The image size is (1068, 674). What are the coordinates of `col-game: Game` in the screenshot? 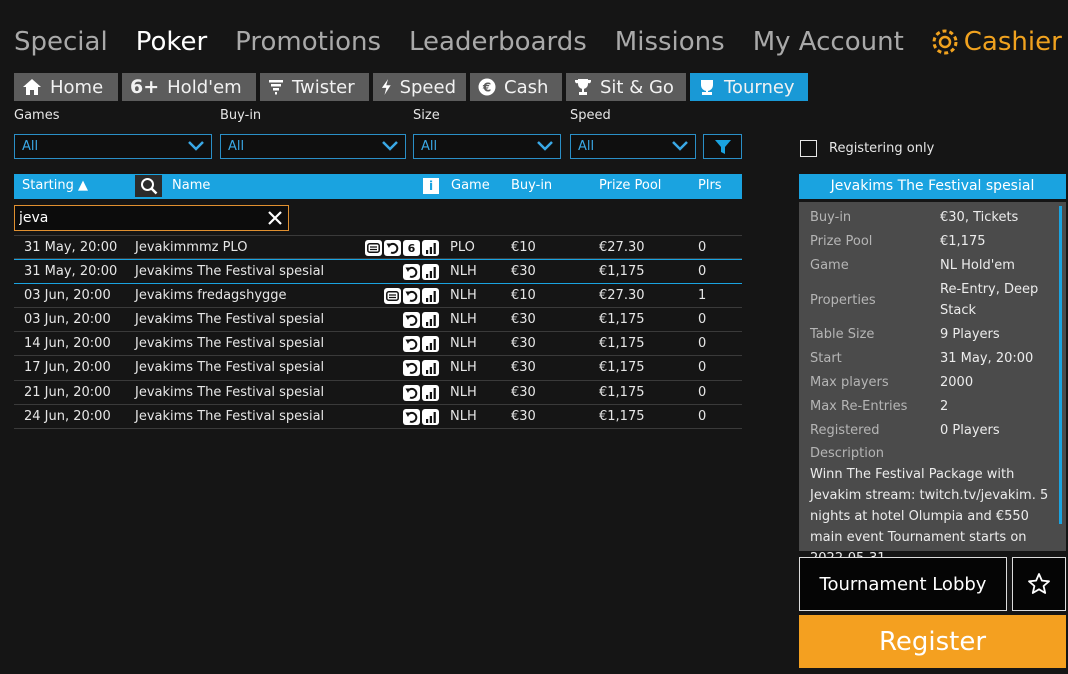 It's located at (470, 185).